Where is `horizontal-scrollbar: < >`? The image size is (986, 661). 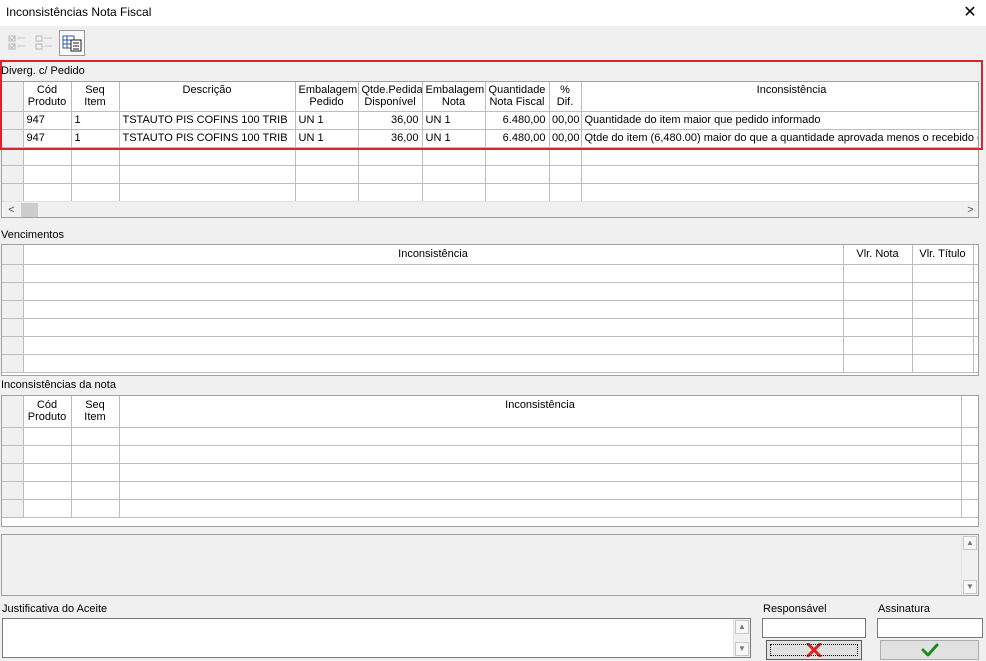
horizontal-scrollbar: < > is located at coordinates (490, 209).